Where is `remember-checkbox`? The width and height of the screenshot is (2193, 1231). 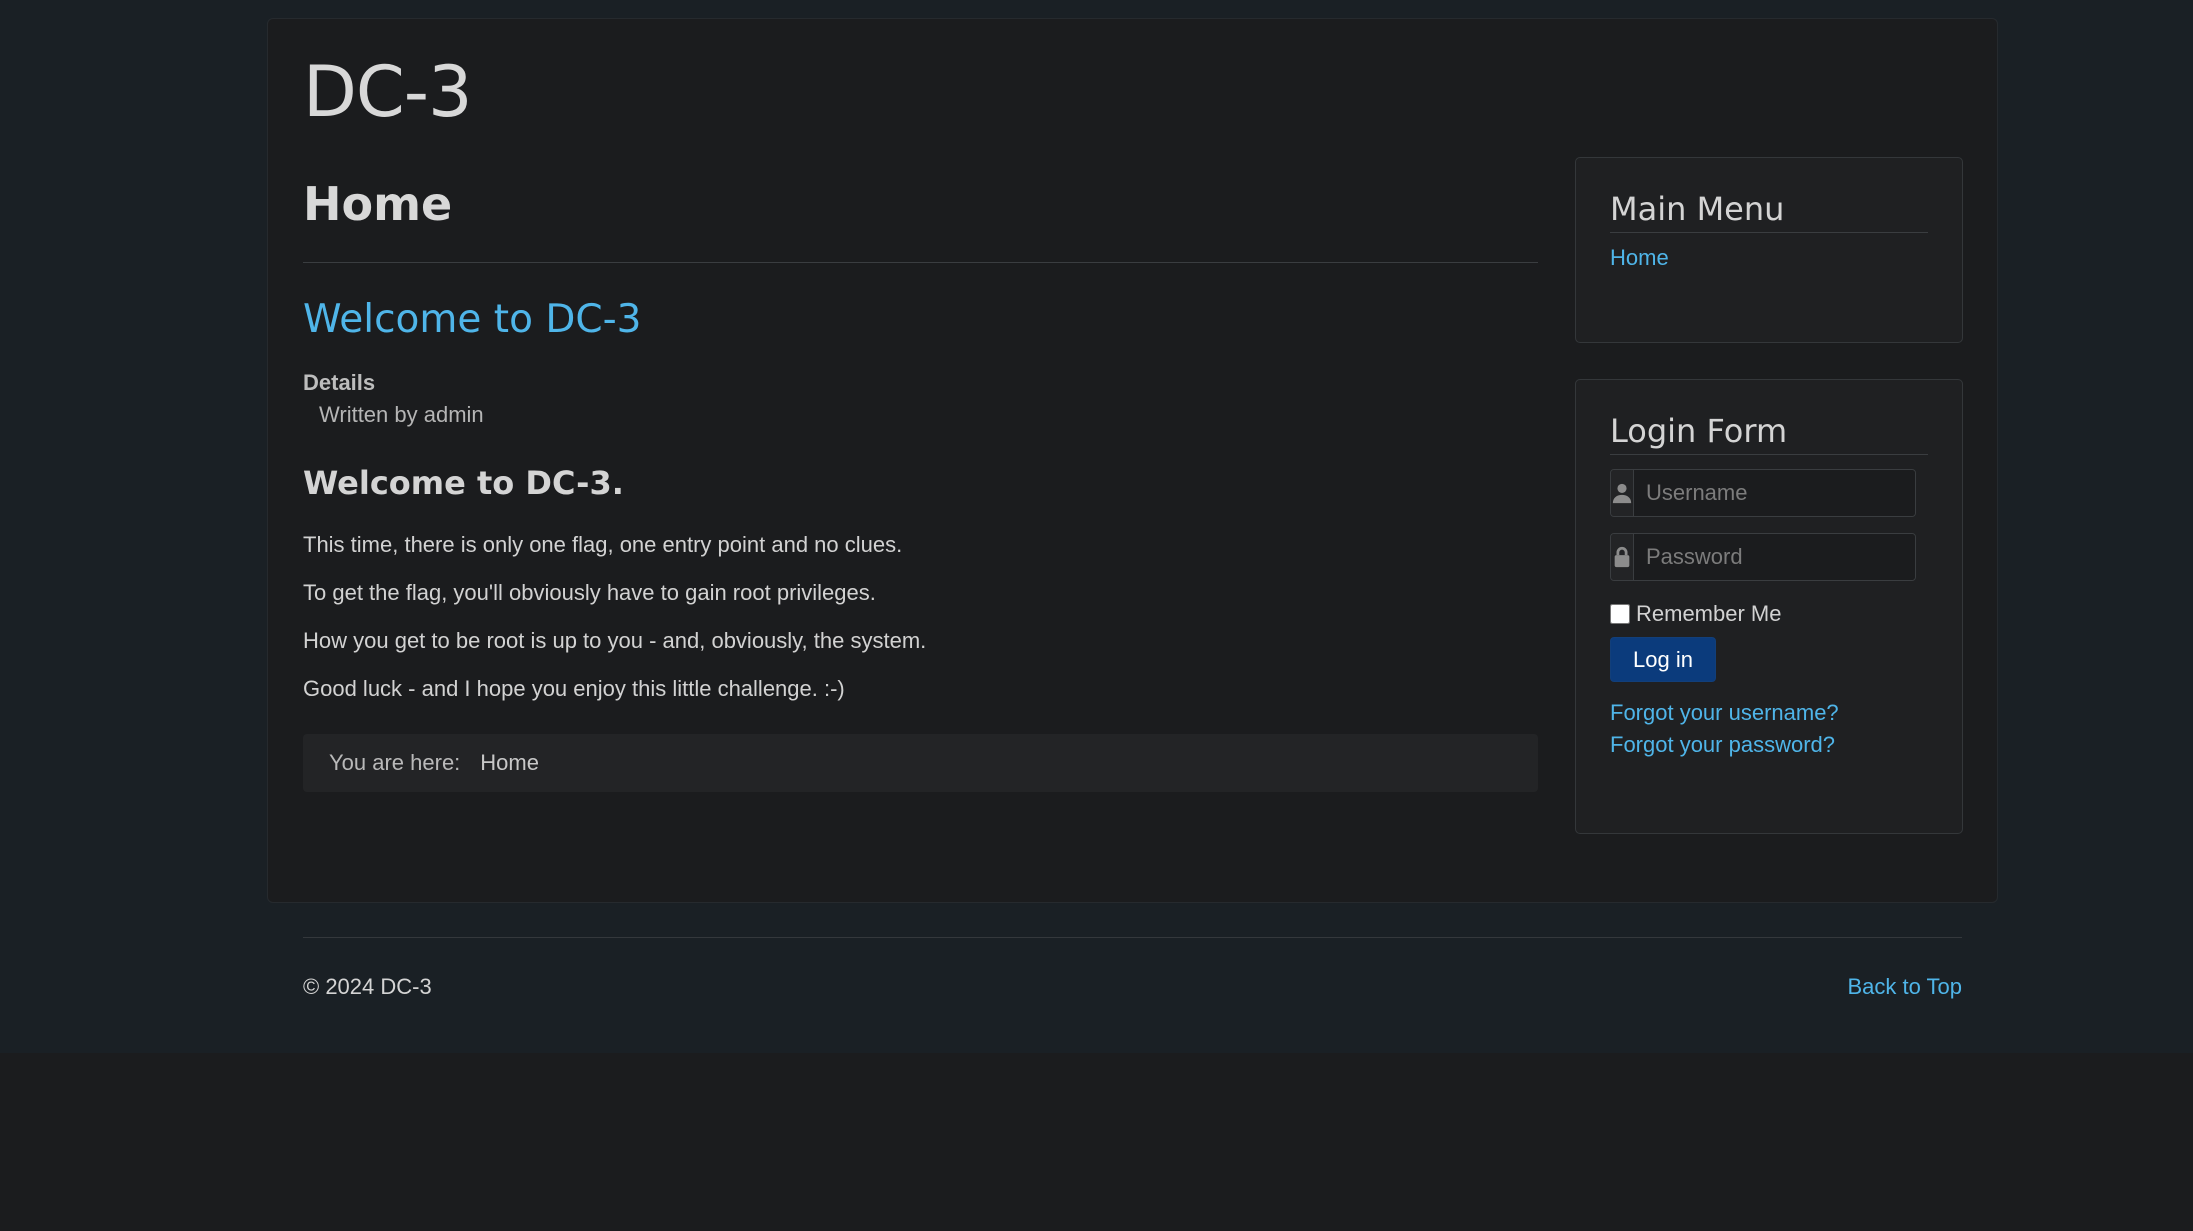
remember-checkbox is located at coordinates (1620, 614).